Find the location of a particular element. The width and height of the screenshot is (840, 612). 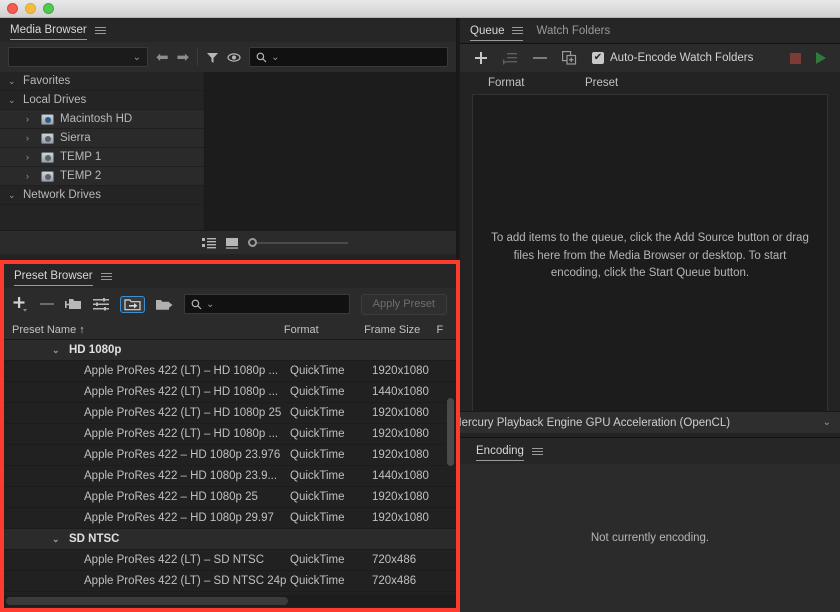

preset-list-vscrollbar is located at coordinates (450, 432).